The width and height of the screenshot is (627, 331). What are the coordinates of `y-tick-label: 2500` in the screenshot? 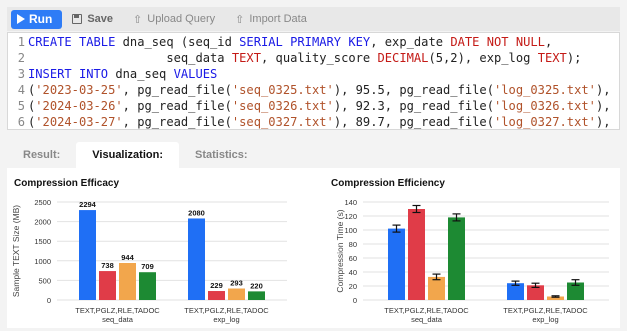 It's located at (42, 202).